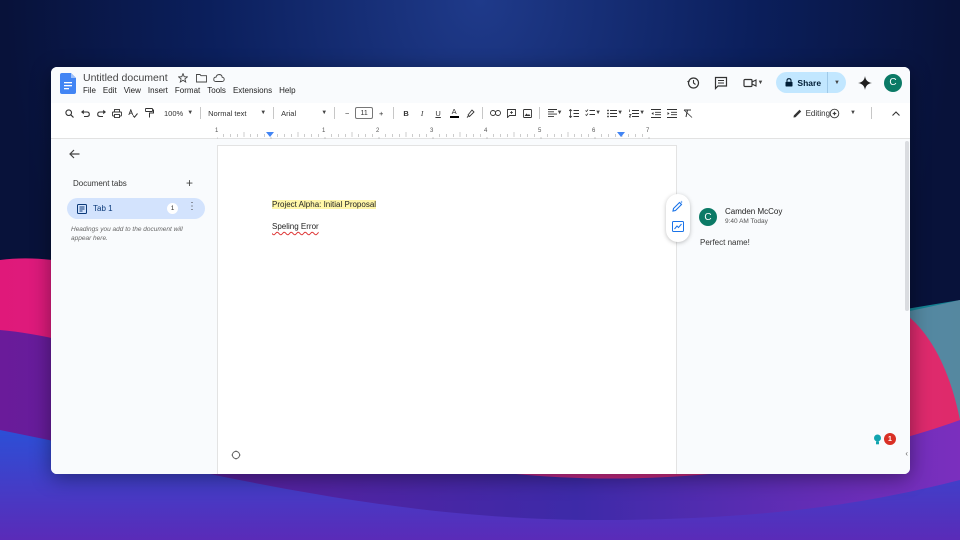 The width and height of the screenshot is (960, 540). Describe the element at coordinates (893, 82) in the screenshot. I see `account-avatar: C` at that location.